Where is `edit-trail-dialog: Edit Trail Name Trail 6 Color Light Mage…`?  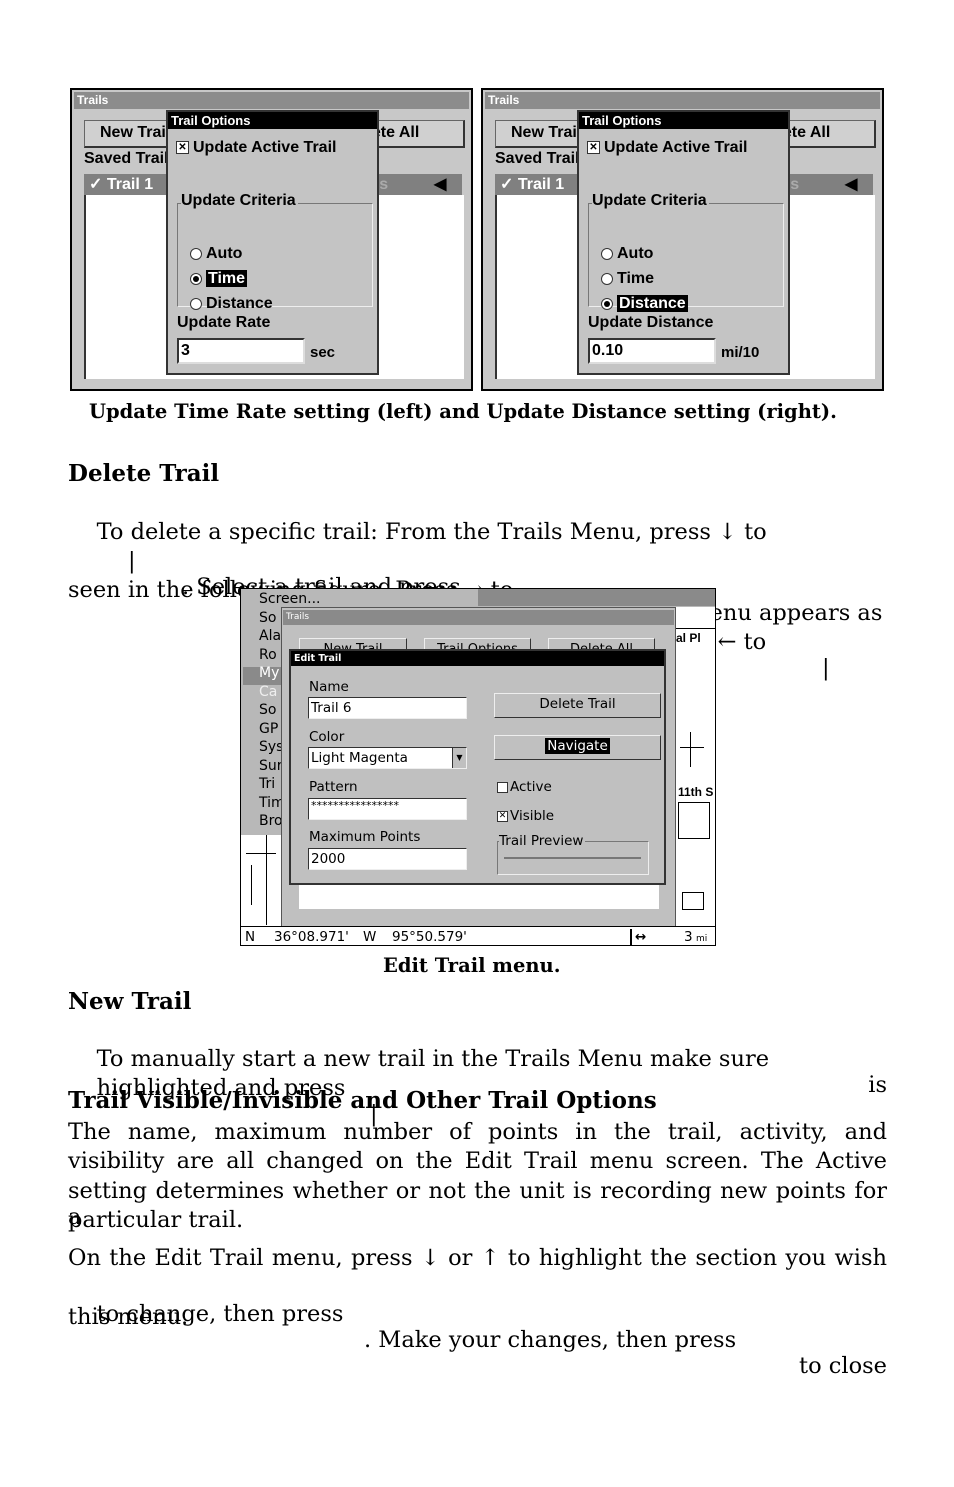
edit-trail-dialog: Edit Trail Name Trail 6 Color Light Mage… is located at coordinates (477, 767).